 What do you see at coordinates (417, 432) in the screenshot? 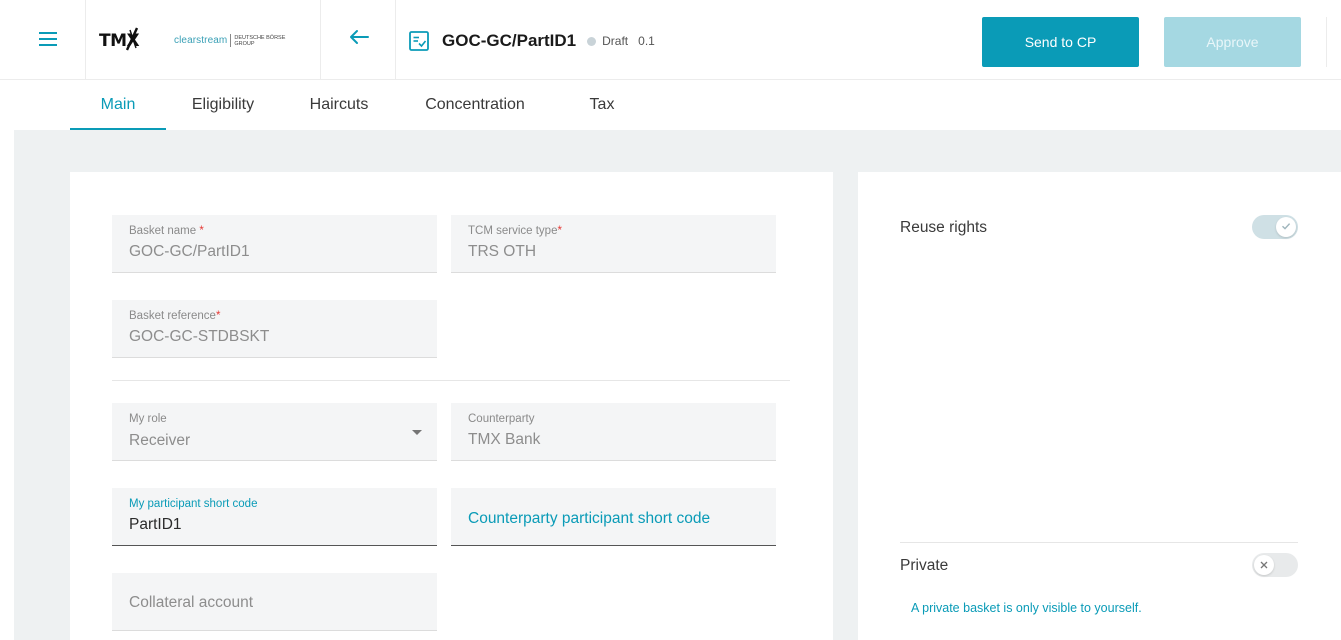
I see `caret-down-icon` at bounding box center [417, 432].